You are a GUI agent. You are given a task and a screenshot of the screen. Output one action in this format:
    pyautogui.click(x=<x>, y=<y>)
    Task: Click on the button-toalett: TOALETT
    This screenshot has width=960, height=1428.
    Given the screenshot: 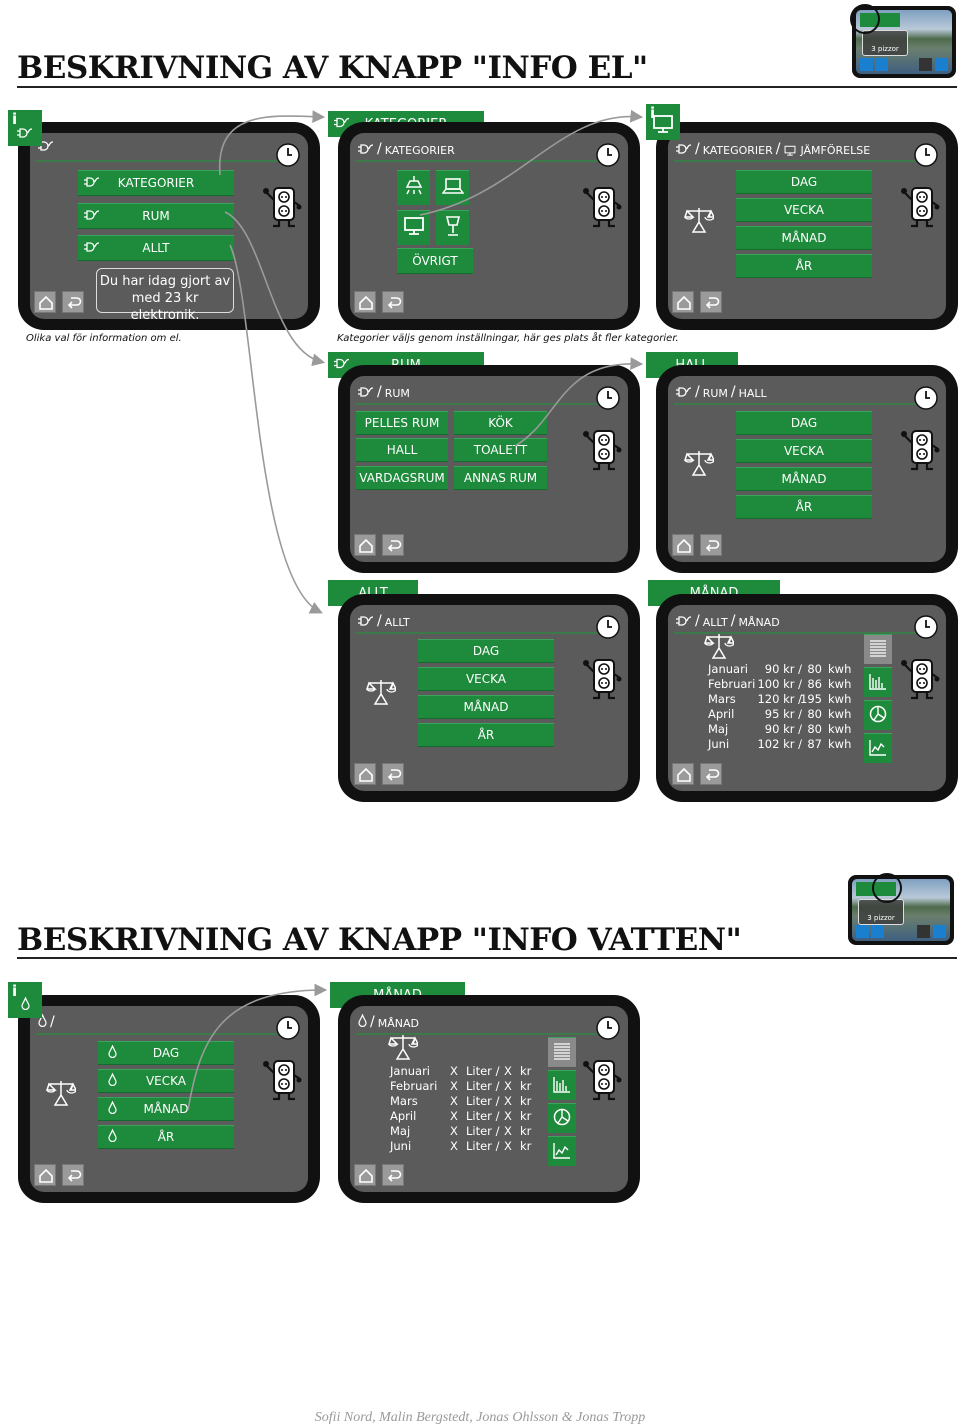 What is the action you would take?
    pyautogui.click(x=500, y=450)
    